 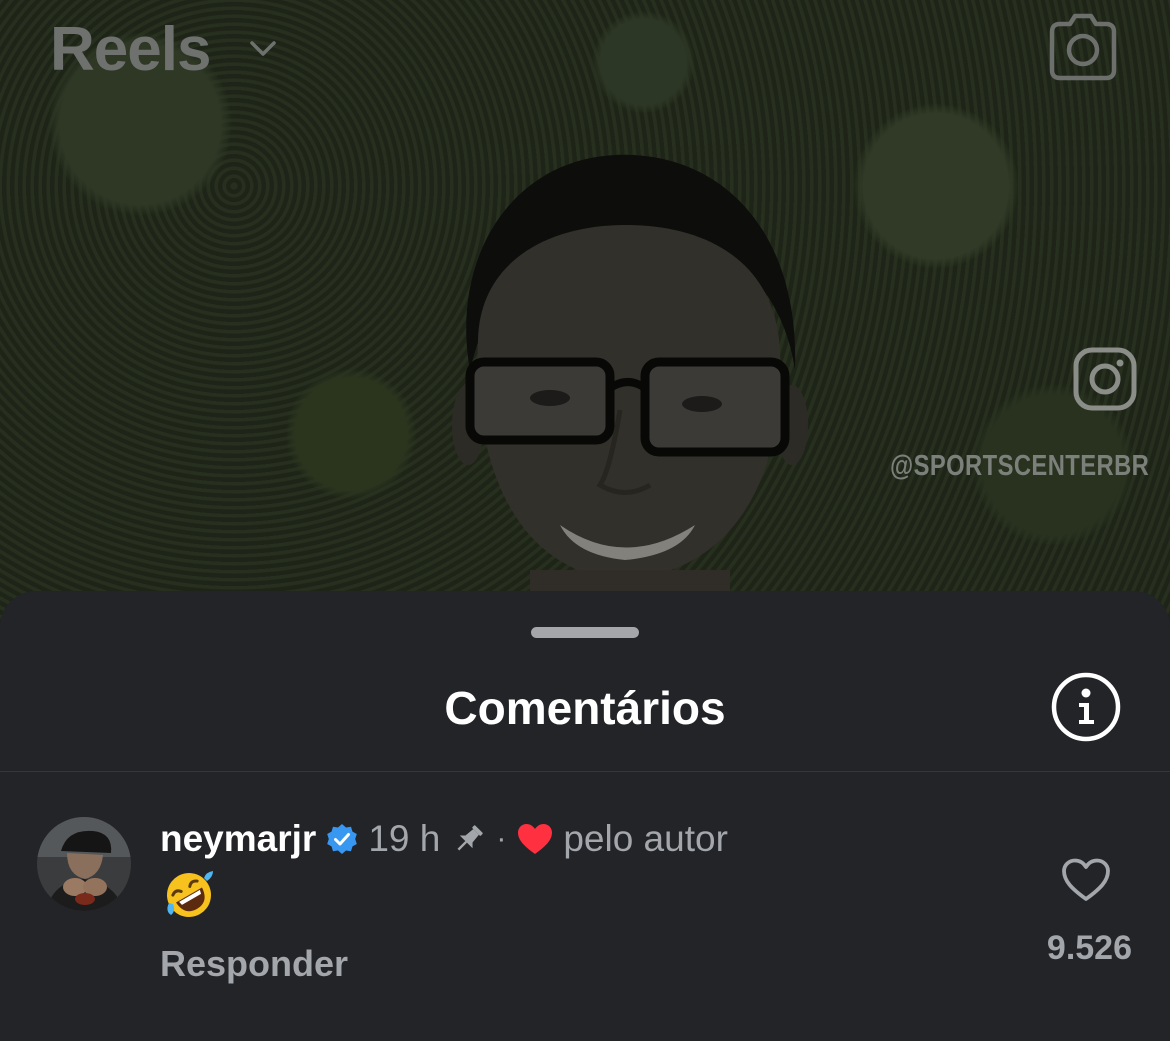 I want to click on avatar, so click(x=84, y=864).